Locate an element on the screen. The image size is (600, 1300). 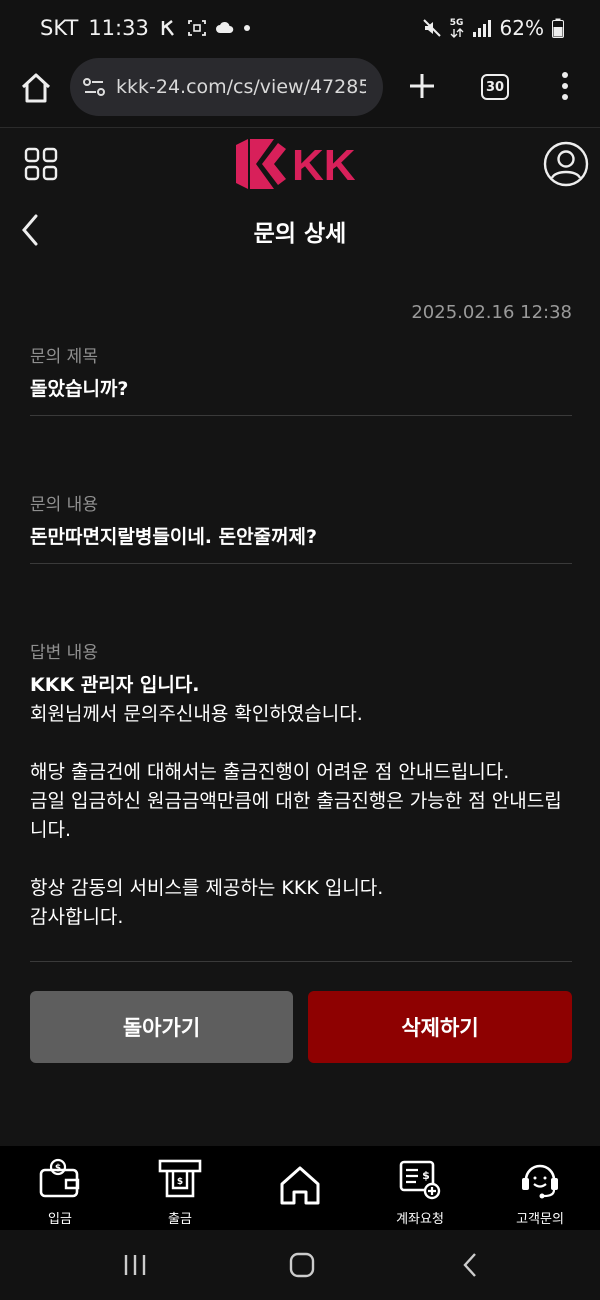
tab-switcher-button: 30 is located at coordinates (495, 87).